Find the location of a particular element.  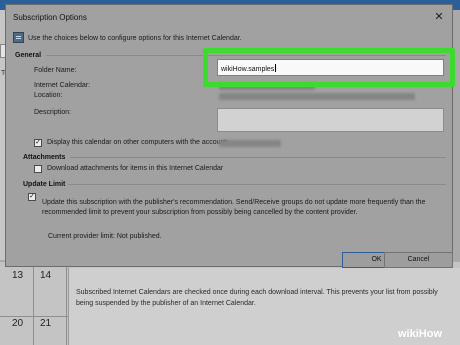

general-heading: General is located at coordinates (28, 55).